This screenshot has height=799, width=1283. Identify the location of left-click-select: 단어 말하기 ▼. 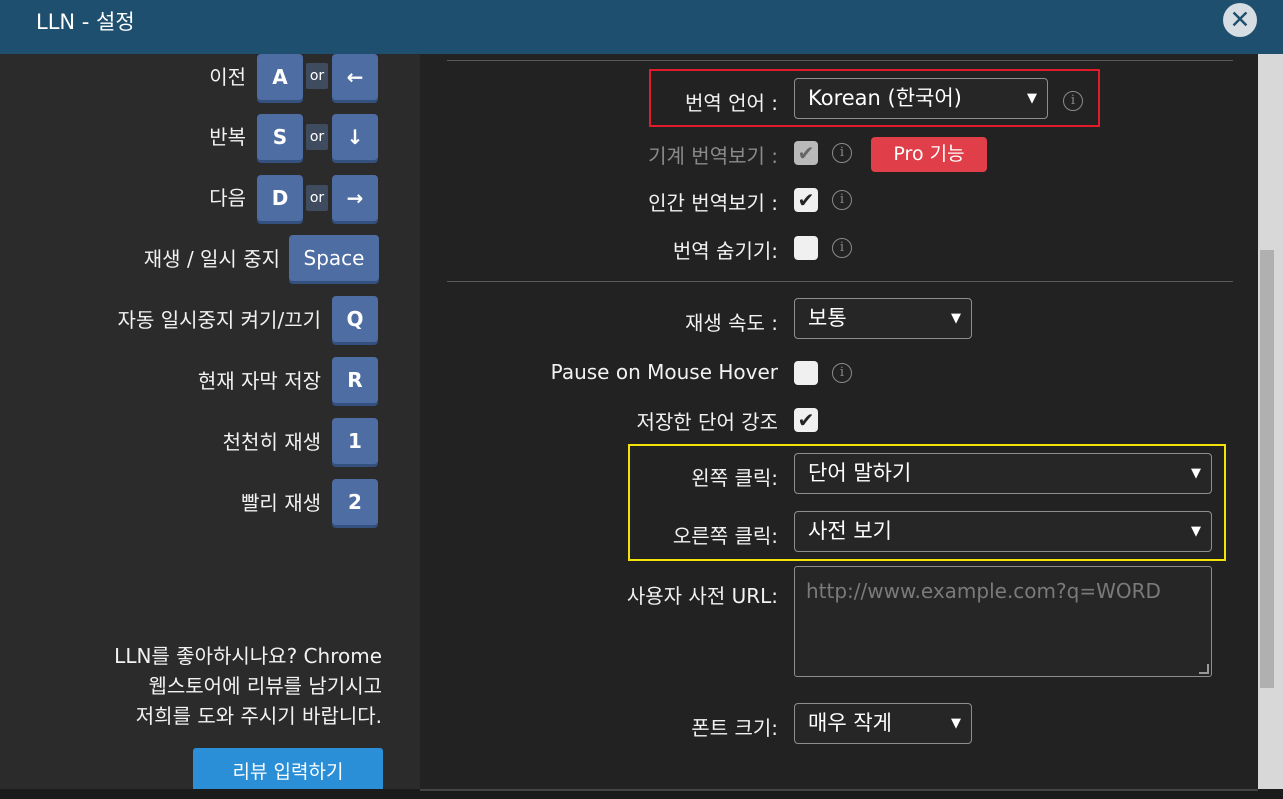
(1003, 473).